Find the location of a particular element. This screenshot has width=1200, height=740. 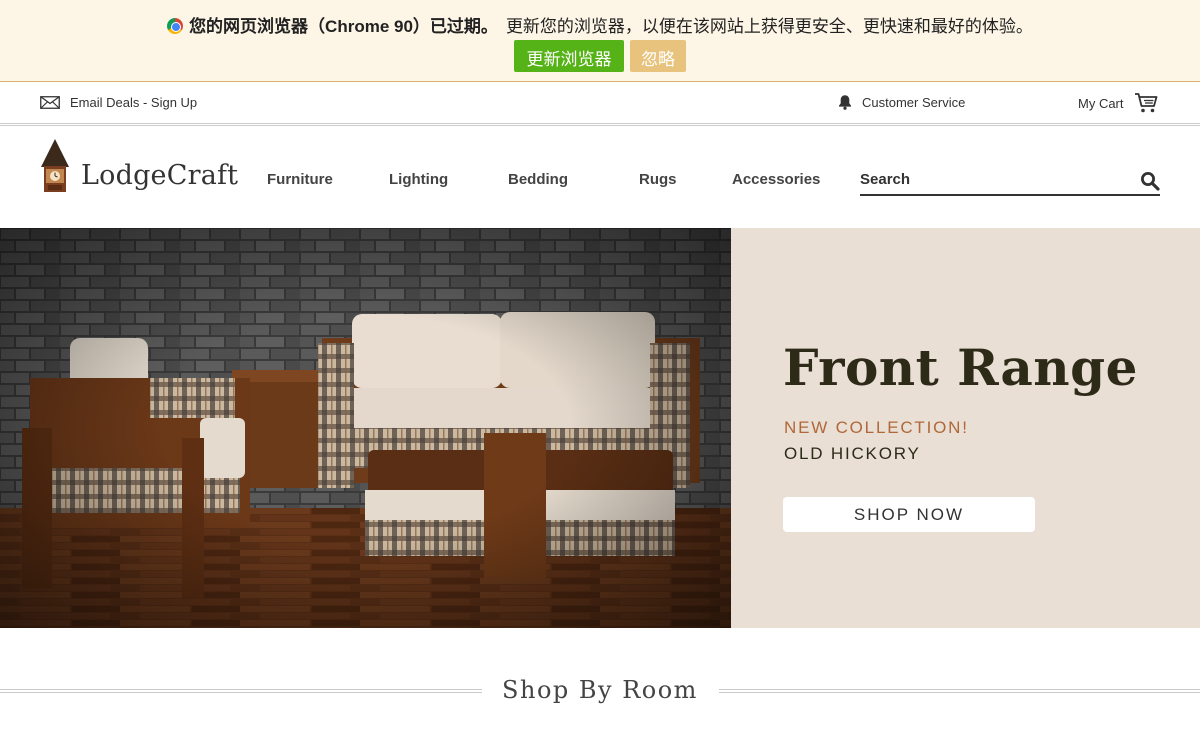

logo-text: LodgeCraft is located at coordinates (160, 175).